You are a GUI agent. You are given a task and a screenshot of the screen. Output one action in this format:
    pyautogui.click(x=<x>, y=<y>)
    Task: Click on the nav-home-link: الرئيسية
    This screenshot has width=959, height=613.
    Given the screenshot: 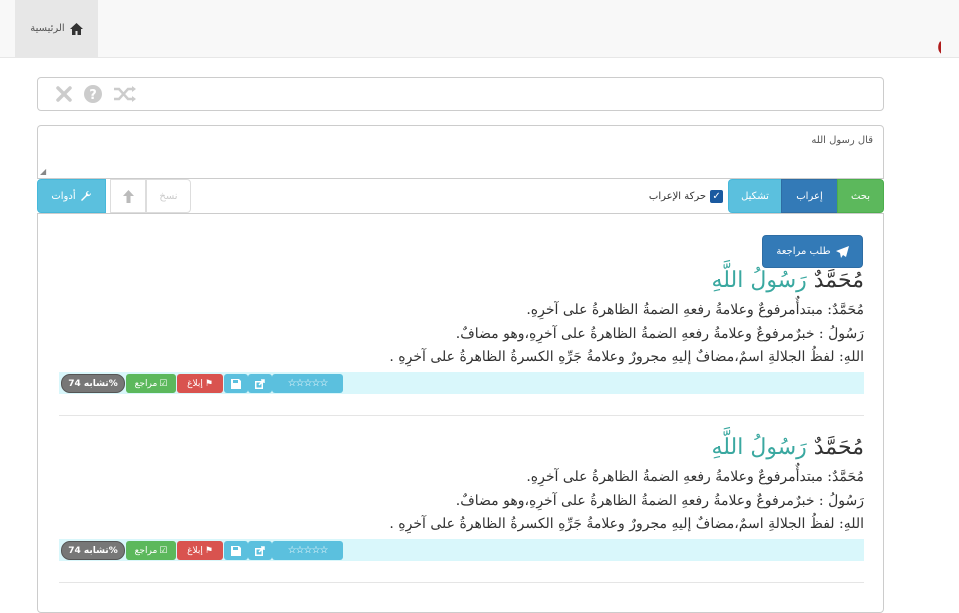 What is the action you would take?
    pyautogui.click(x=56, y=28)
    